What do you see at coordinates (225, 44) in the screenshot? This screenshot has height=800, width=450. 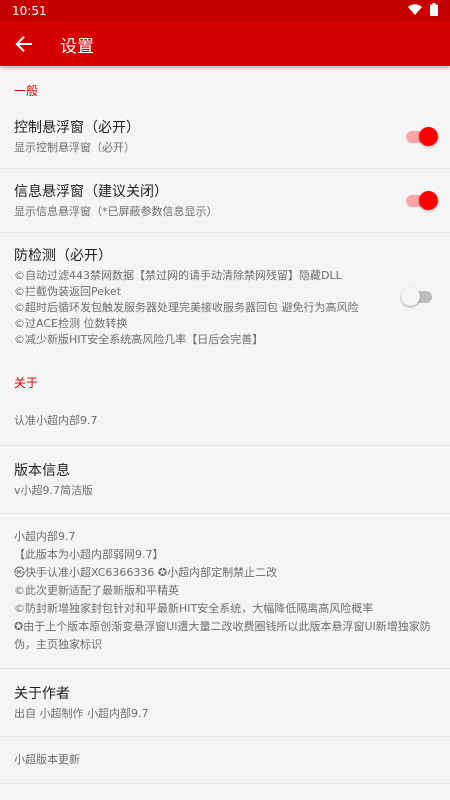 I see `app-bar: 设置` at bounding box center [225, 44].